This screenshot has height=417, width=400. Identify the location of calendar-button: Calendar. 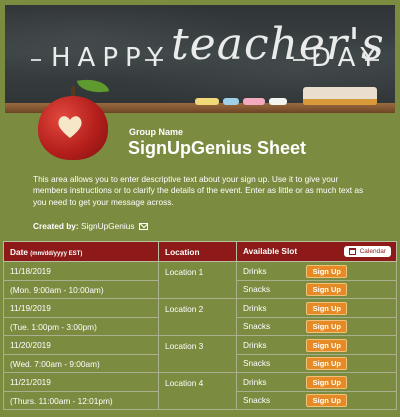
(367, 251).